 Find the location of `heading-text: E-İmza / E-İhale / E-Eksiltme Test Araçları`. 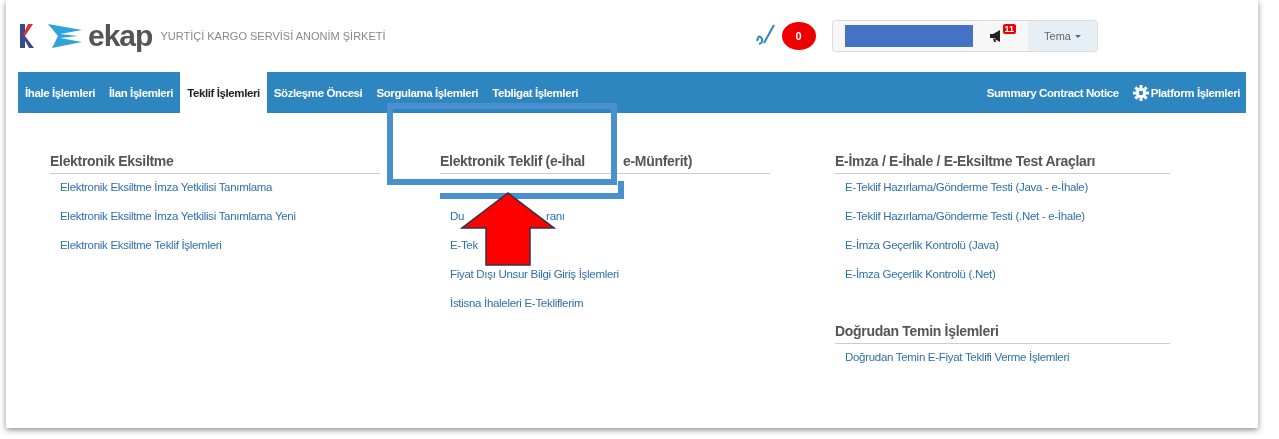

heading-text: E-İmza / E-İhale / E-Eksiltme Test Araçları is located at coordinates (965, 161).